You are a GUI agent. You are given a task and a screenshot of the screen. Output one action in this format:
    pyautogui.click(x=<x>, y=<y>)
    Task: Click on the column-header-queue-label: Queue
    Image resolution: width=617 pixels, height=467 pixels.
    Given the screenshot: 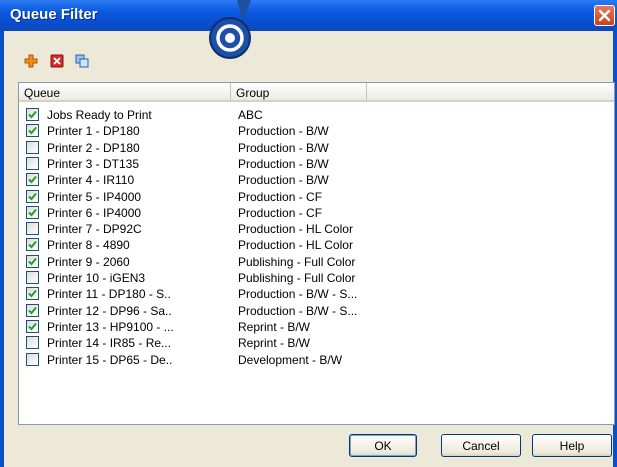 What is the action you would take?
    pyautogui.click(x=42, y=93)
    